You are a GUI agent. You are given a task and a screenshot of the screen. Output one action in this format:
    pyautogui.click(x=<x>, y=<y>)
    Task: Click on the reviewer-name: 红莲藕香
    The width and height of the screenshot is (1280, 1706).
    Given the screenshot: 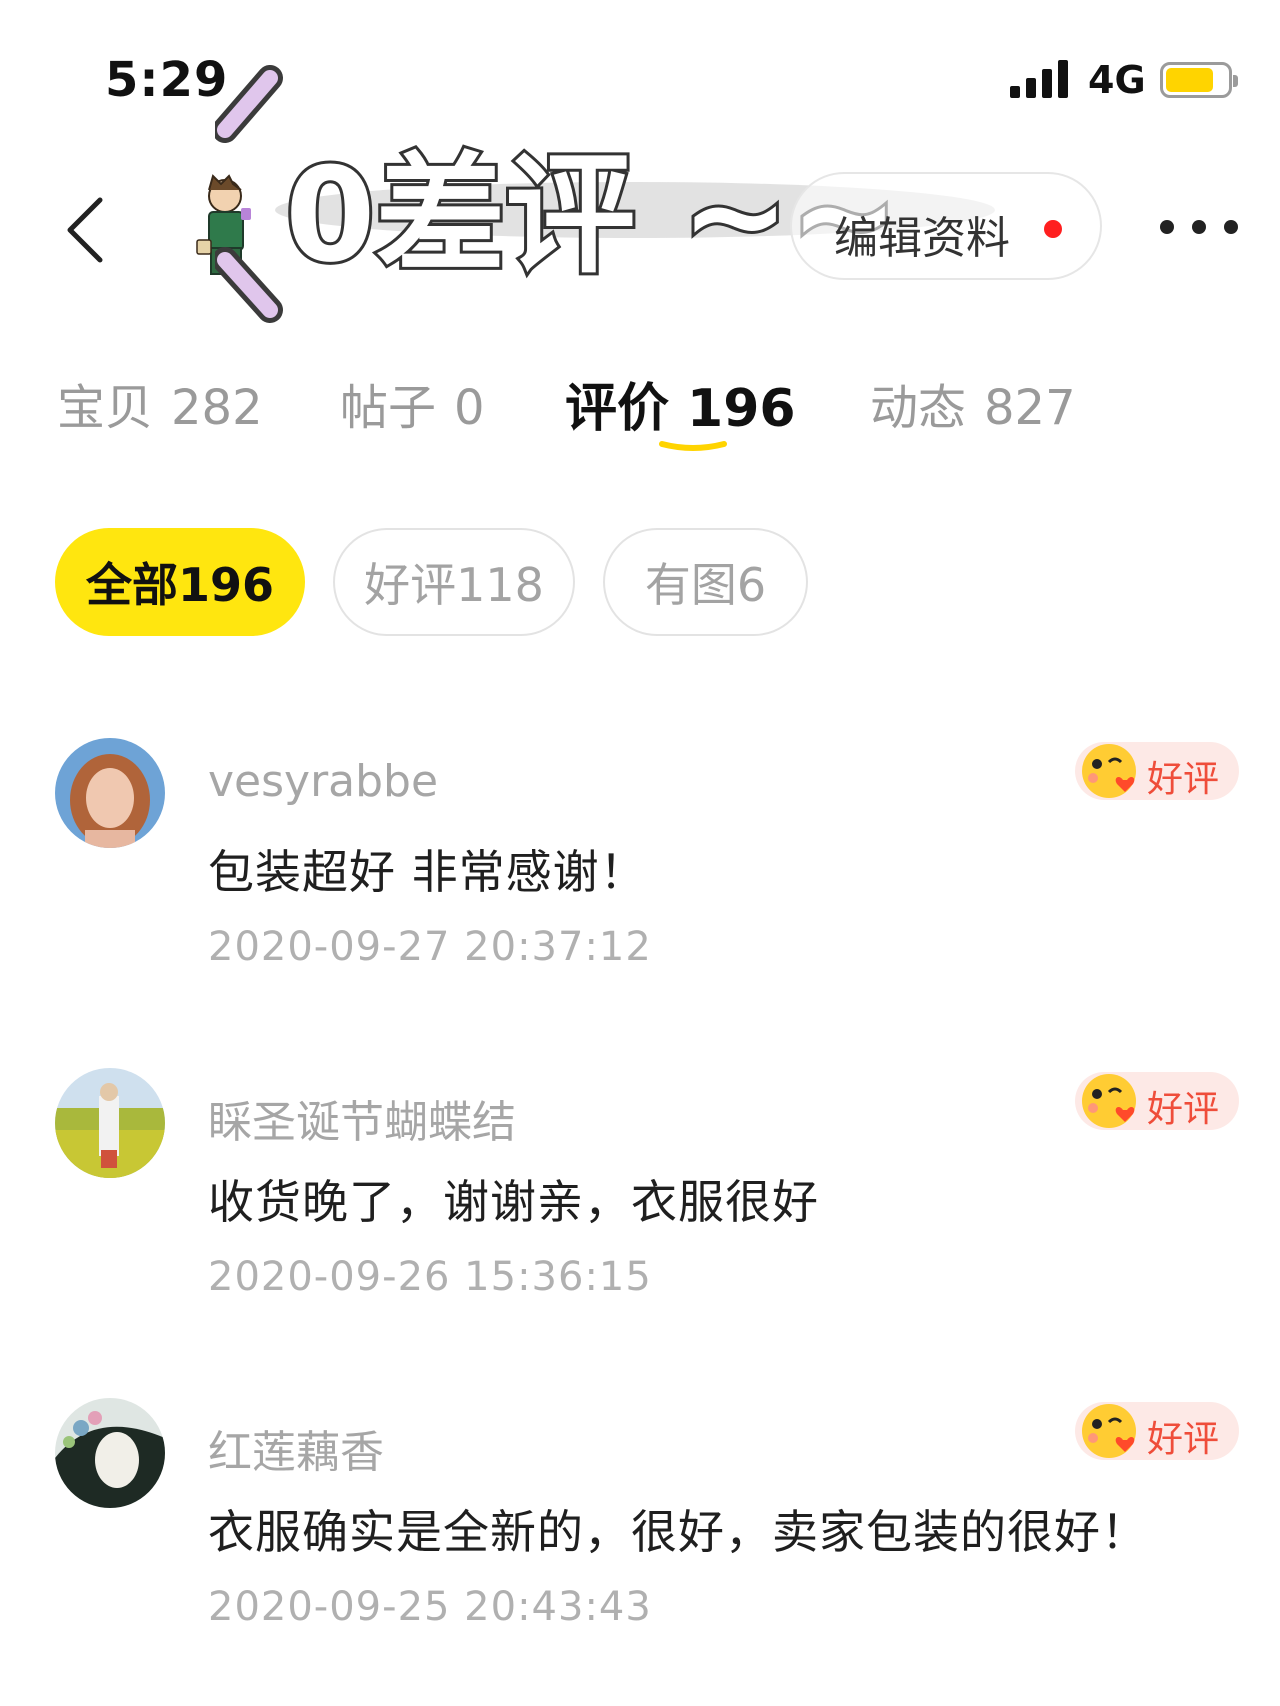 What is the action you would take?
    pyautogui.click(x=296, y=1448)
    